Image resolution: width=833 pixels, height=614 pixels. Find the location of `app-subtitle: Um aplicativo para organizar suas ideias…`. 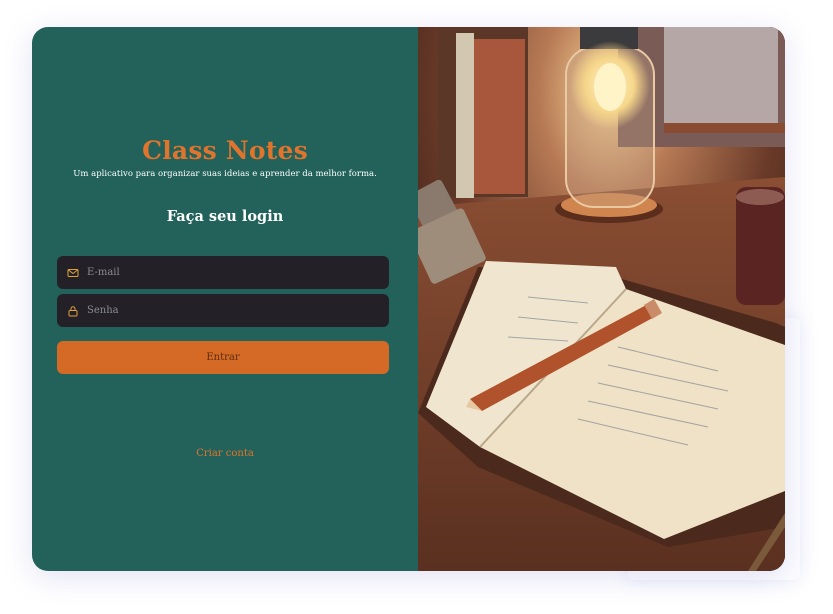

app-subtitle: Um aplicativo para organizar suas ideias… is located at coordinates (225, 174).